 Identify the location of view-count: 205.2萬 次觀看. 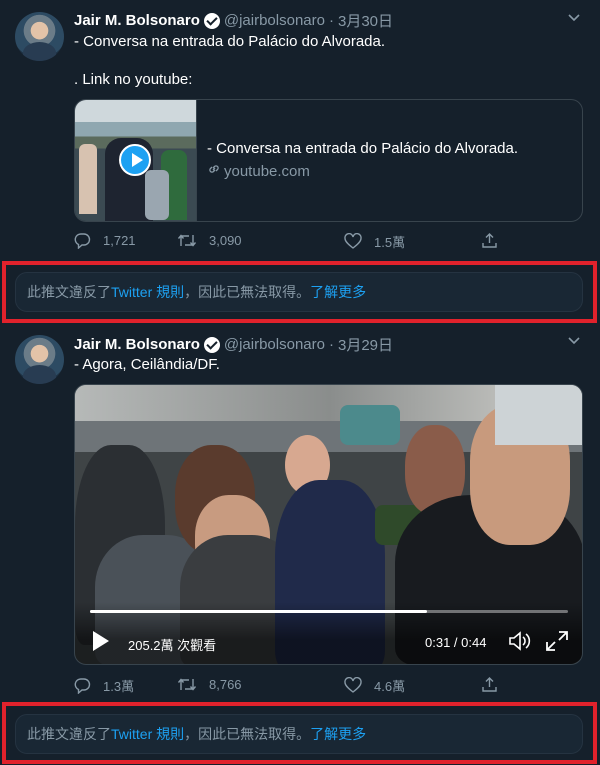
(172, 645).